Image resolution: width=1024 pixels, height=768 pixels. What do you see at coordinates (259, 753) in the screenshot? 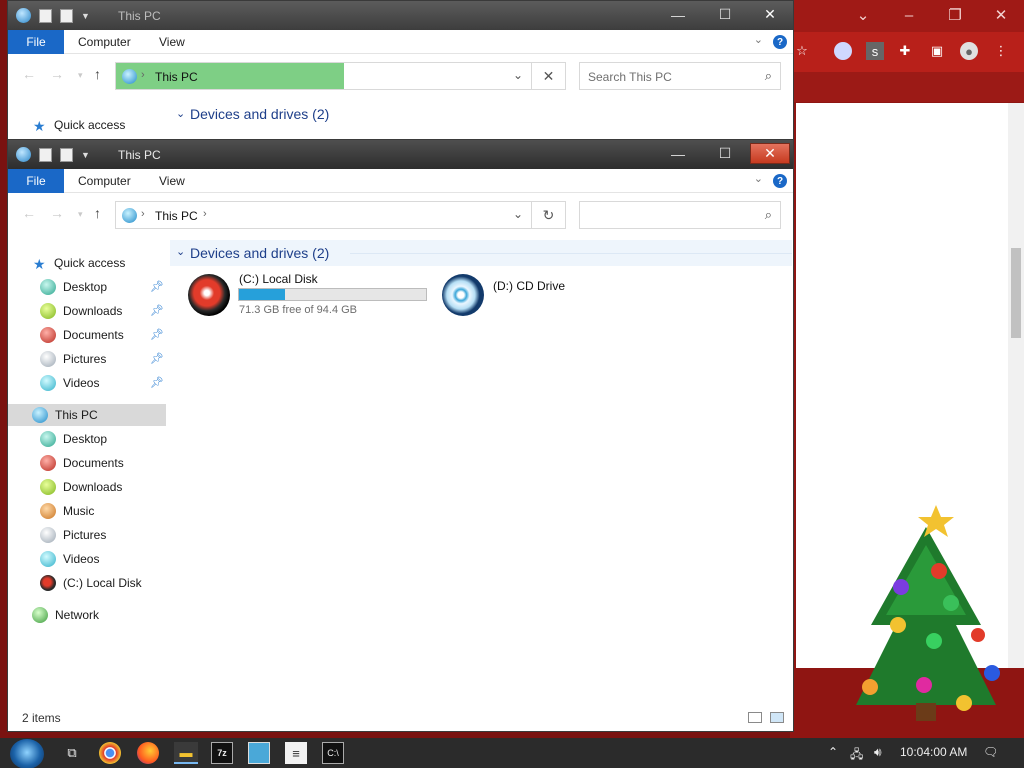
I see `photo-icon` at bounding box center [259, 753].